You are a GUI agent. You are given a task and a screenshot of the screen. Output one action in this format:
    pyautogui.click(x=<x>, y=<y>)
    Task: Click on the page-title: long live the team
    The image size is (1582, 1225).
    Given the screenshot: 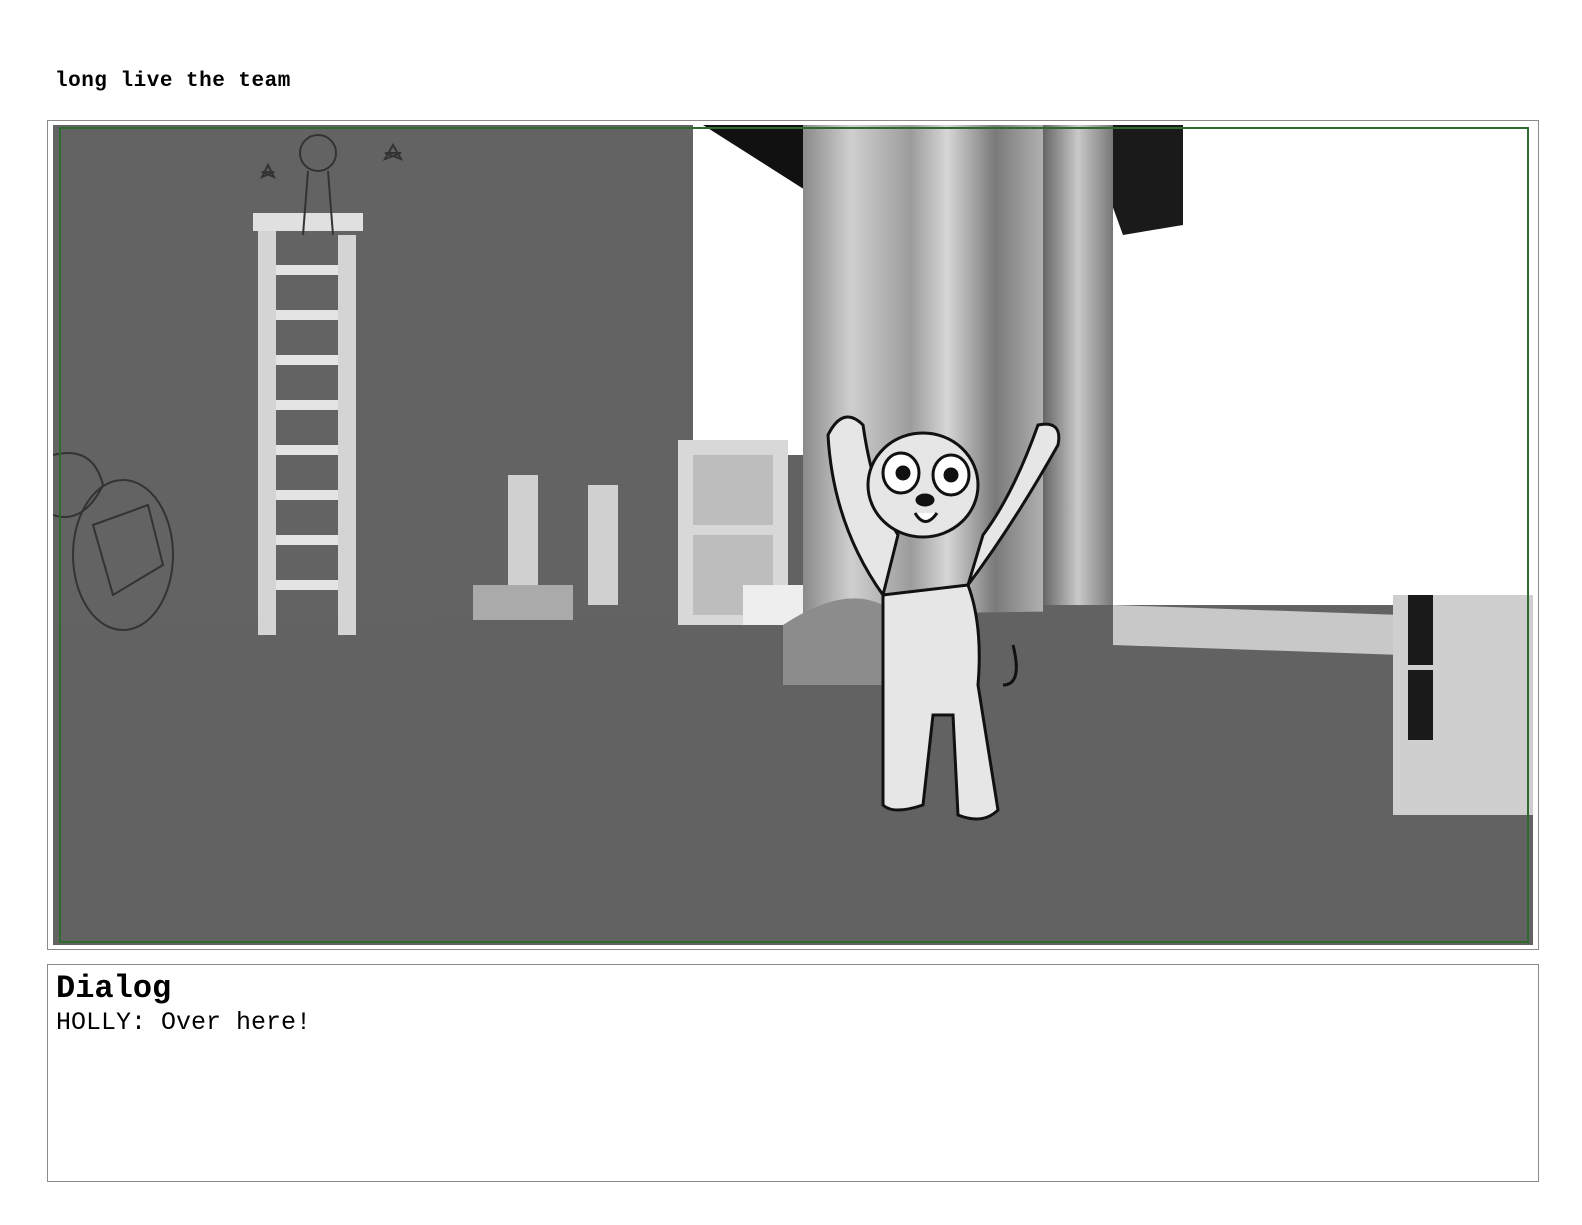 What is the action you would take?
    pyautogui.click(x=173, y=81)
    